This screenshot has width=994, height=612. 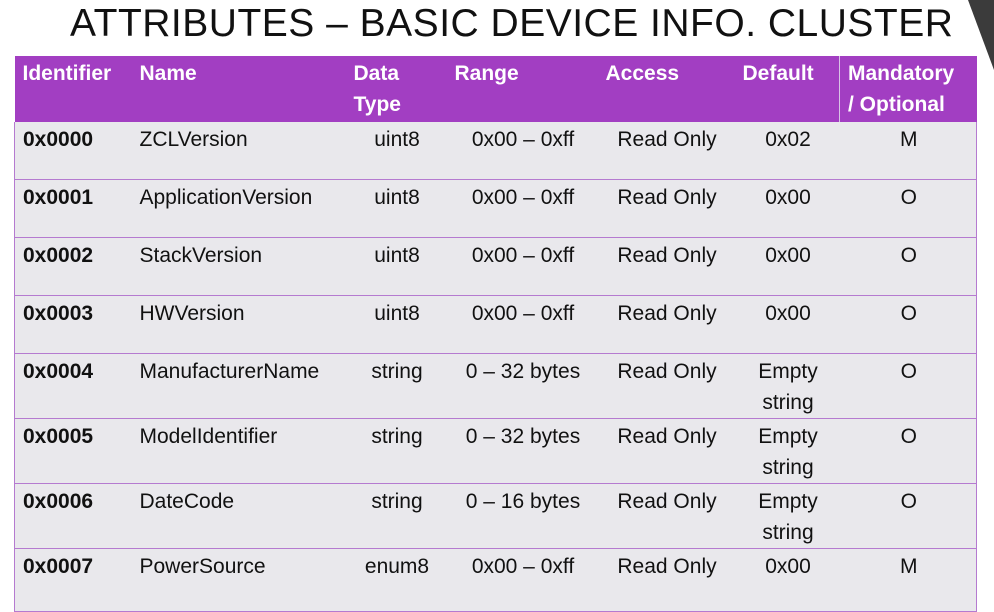 I want to click on cell-name: ApplicationVersion, so click(x=238, y=208).